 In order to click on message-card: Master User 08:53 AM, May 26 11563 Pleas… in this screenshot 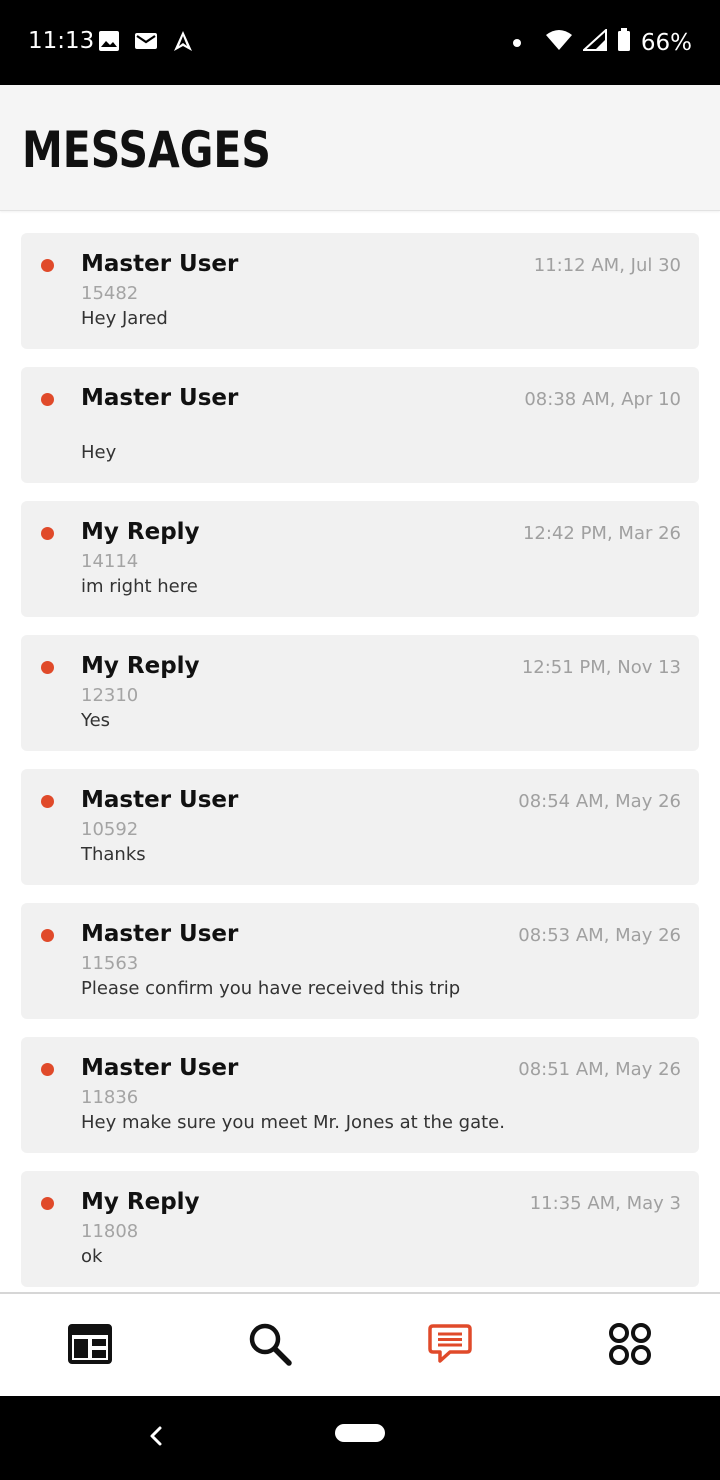, I will do `click(360, 961)`.